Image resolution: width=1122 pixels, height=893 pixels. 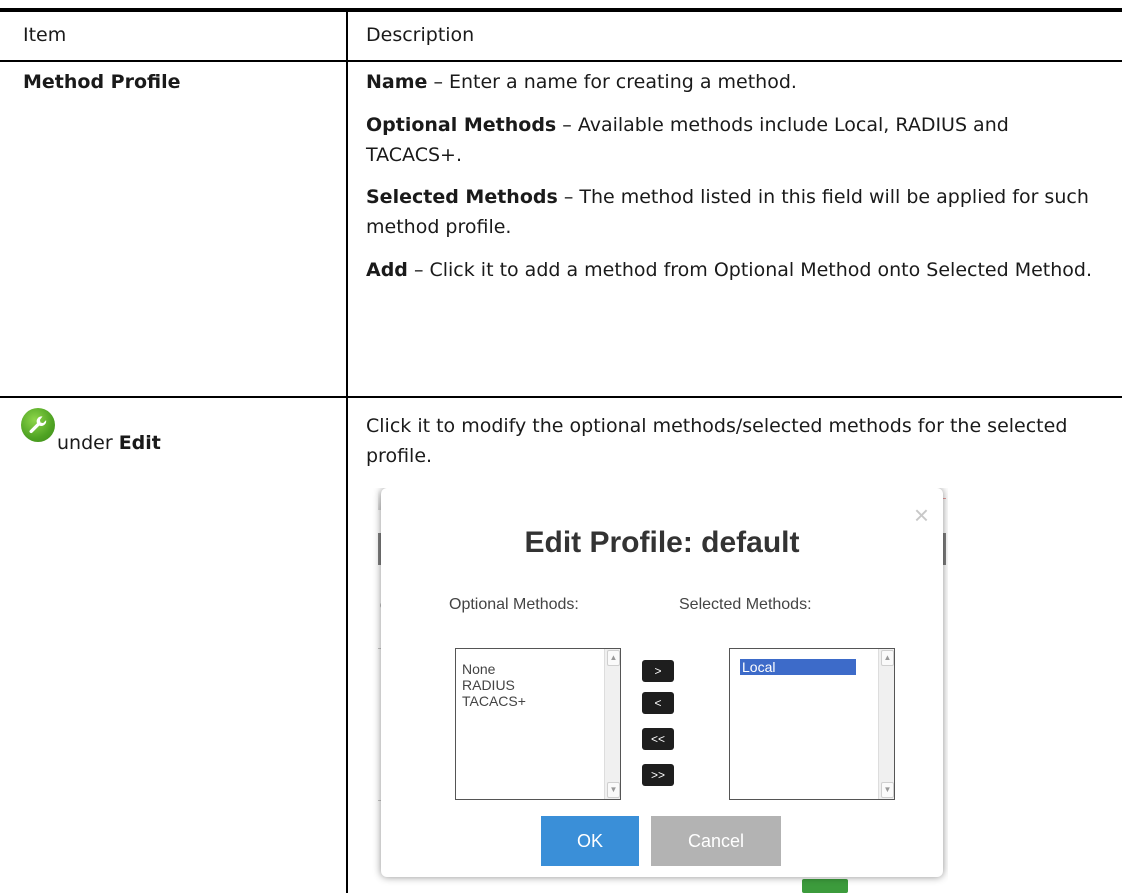 I want to click on row-item-edit: under Edit, so click(x=176, y=439).